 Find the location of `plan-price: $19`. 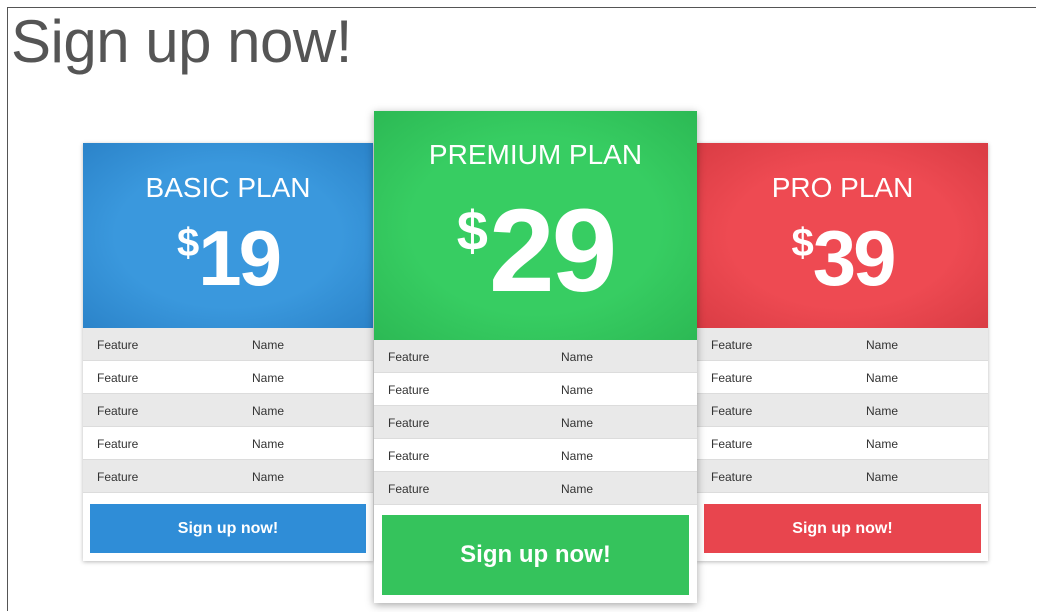

plan-price: $19 is located at coordinates (228, 258).